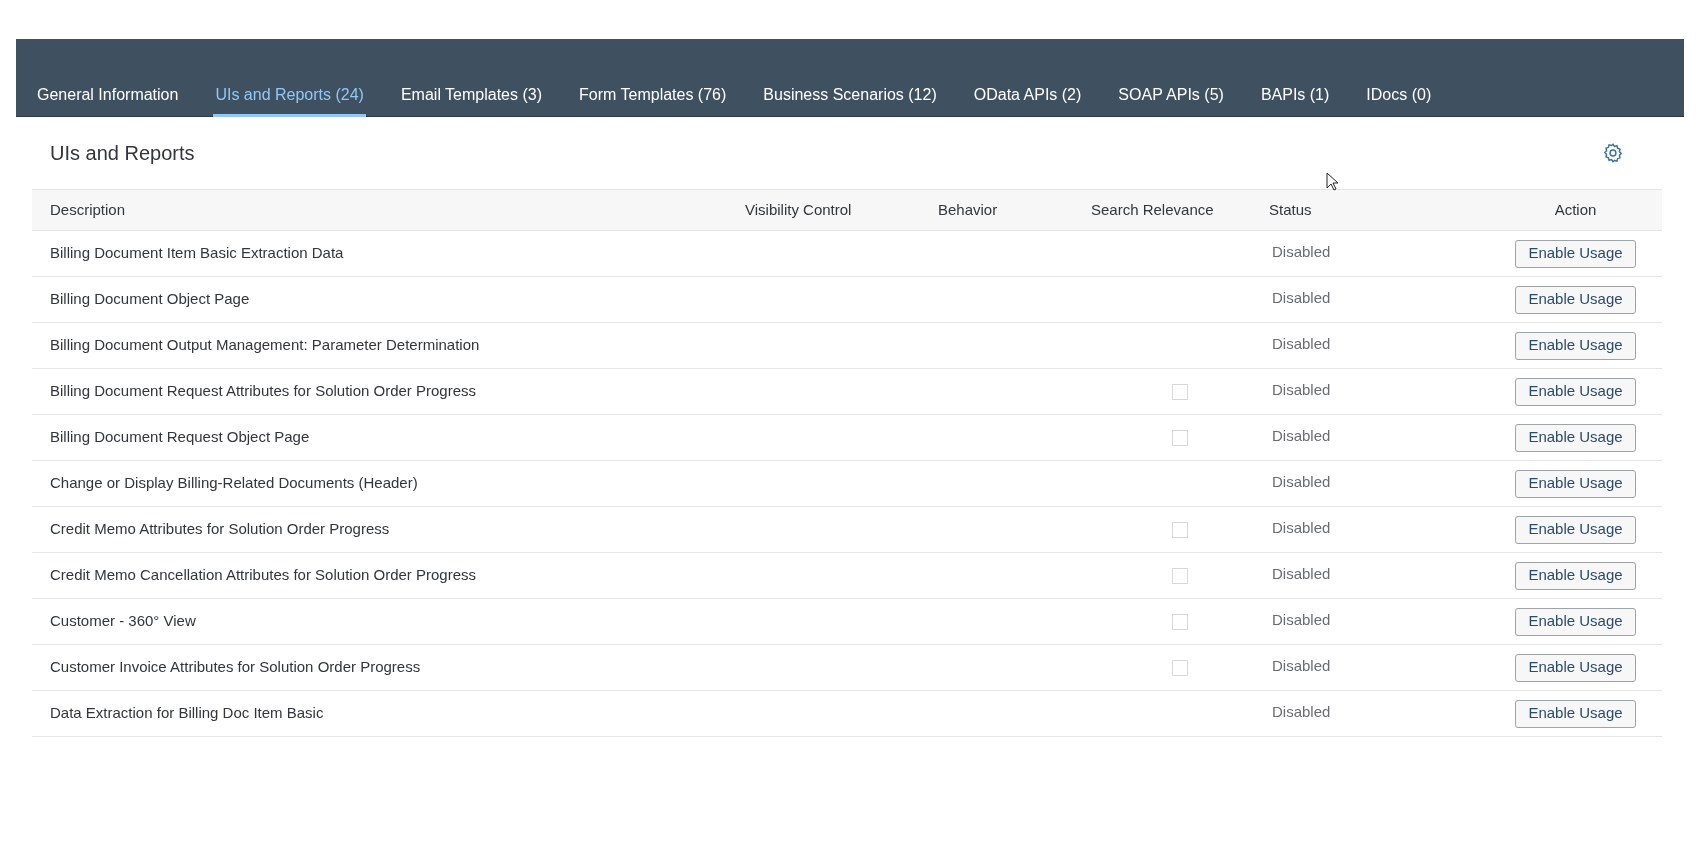  What do you see at coordinates (1575, 209) in the screenshot?
I see `column-header: Action` at bounding box center [1575, 209].